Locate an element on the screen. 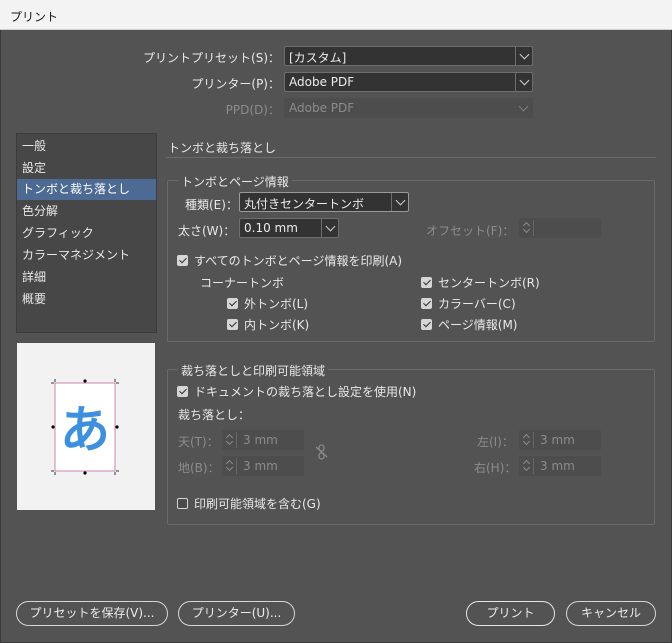  center-marks-checkbox: センタートンボ(R) is located at coordinates (480, 282).